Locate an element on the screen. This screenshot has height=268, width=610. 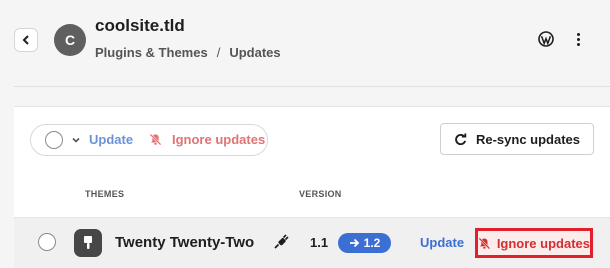
bulk-ignore-label: Ignore updates is located at coordinates (219, 139).